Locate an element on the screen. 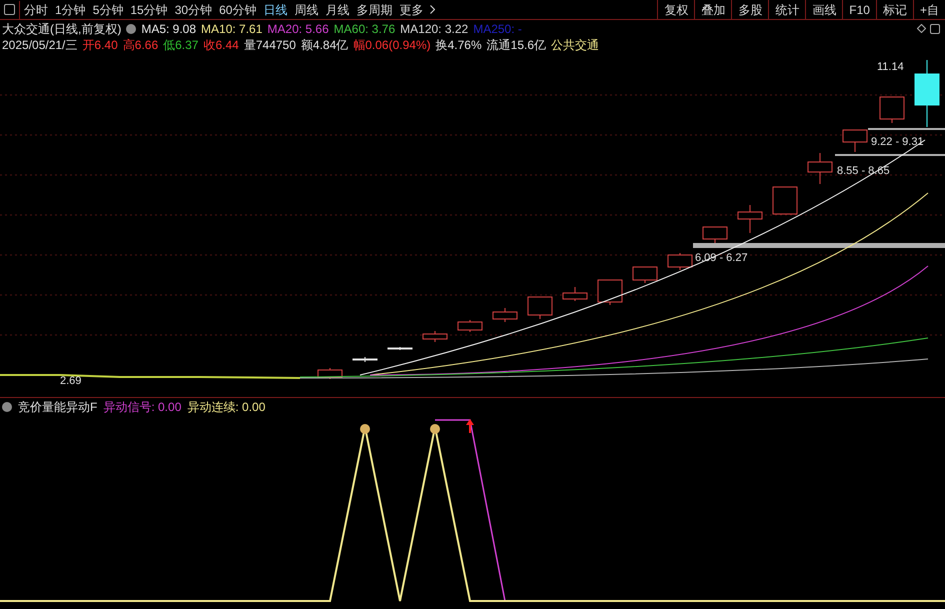 The width and height of the screenshot is (945, 609). quote-field: 换4.76% is located at coordinates (459, 45).